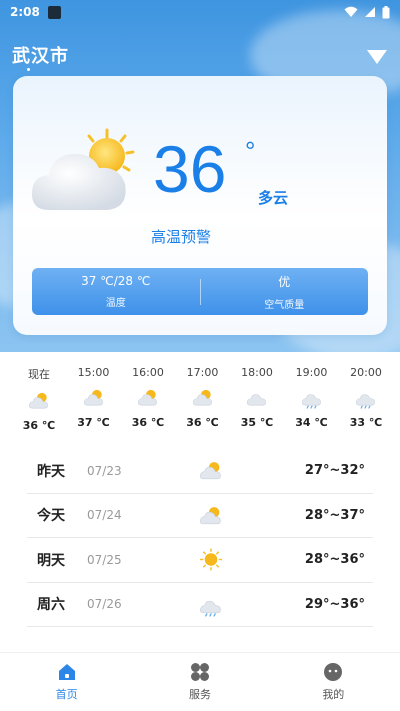 Image resolution: width=400 pixels, height=711 pixels. I want to click on battery-icon, so click(386, 11).